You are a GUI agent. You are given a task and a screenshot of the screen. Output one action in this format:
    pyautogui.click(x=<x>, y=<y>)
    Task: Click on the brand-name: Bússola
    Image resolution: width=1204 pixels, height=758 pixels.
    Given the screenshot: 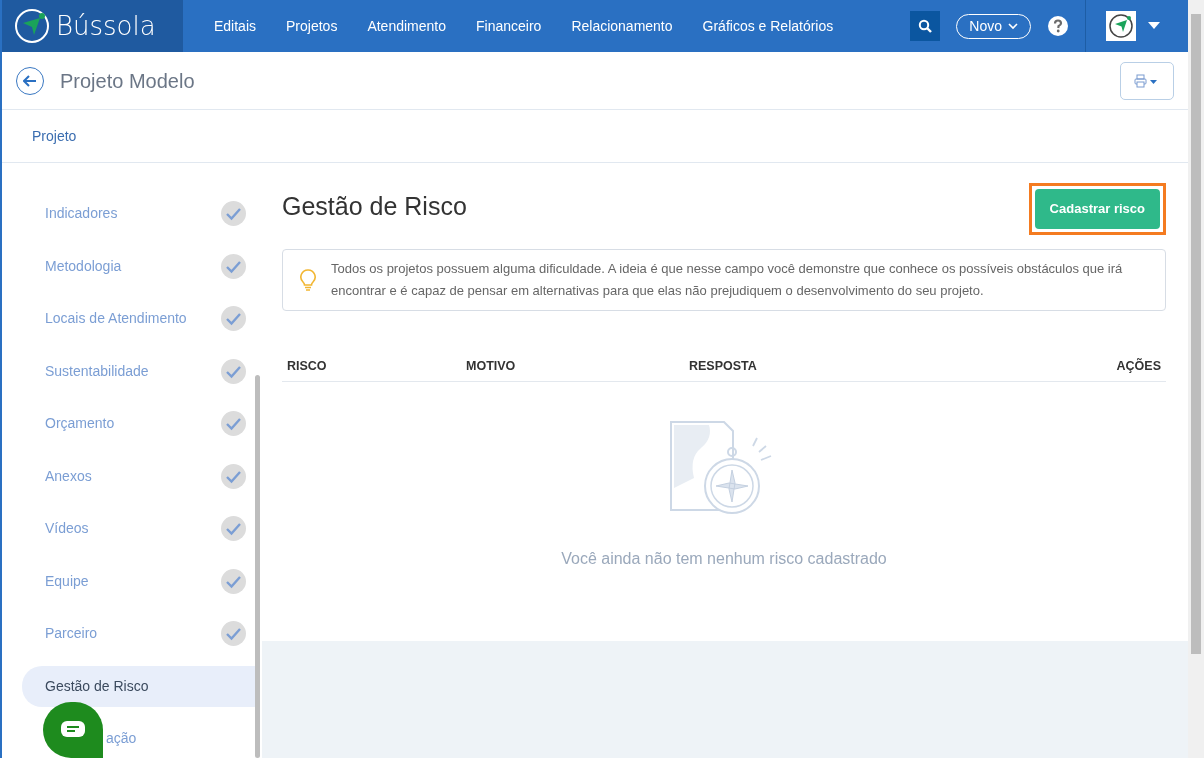 What is the action you would take?
    pyautogui.click(x=106, y=26)
    